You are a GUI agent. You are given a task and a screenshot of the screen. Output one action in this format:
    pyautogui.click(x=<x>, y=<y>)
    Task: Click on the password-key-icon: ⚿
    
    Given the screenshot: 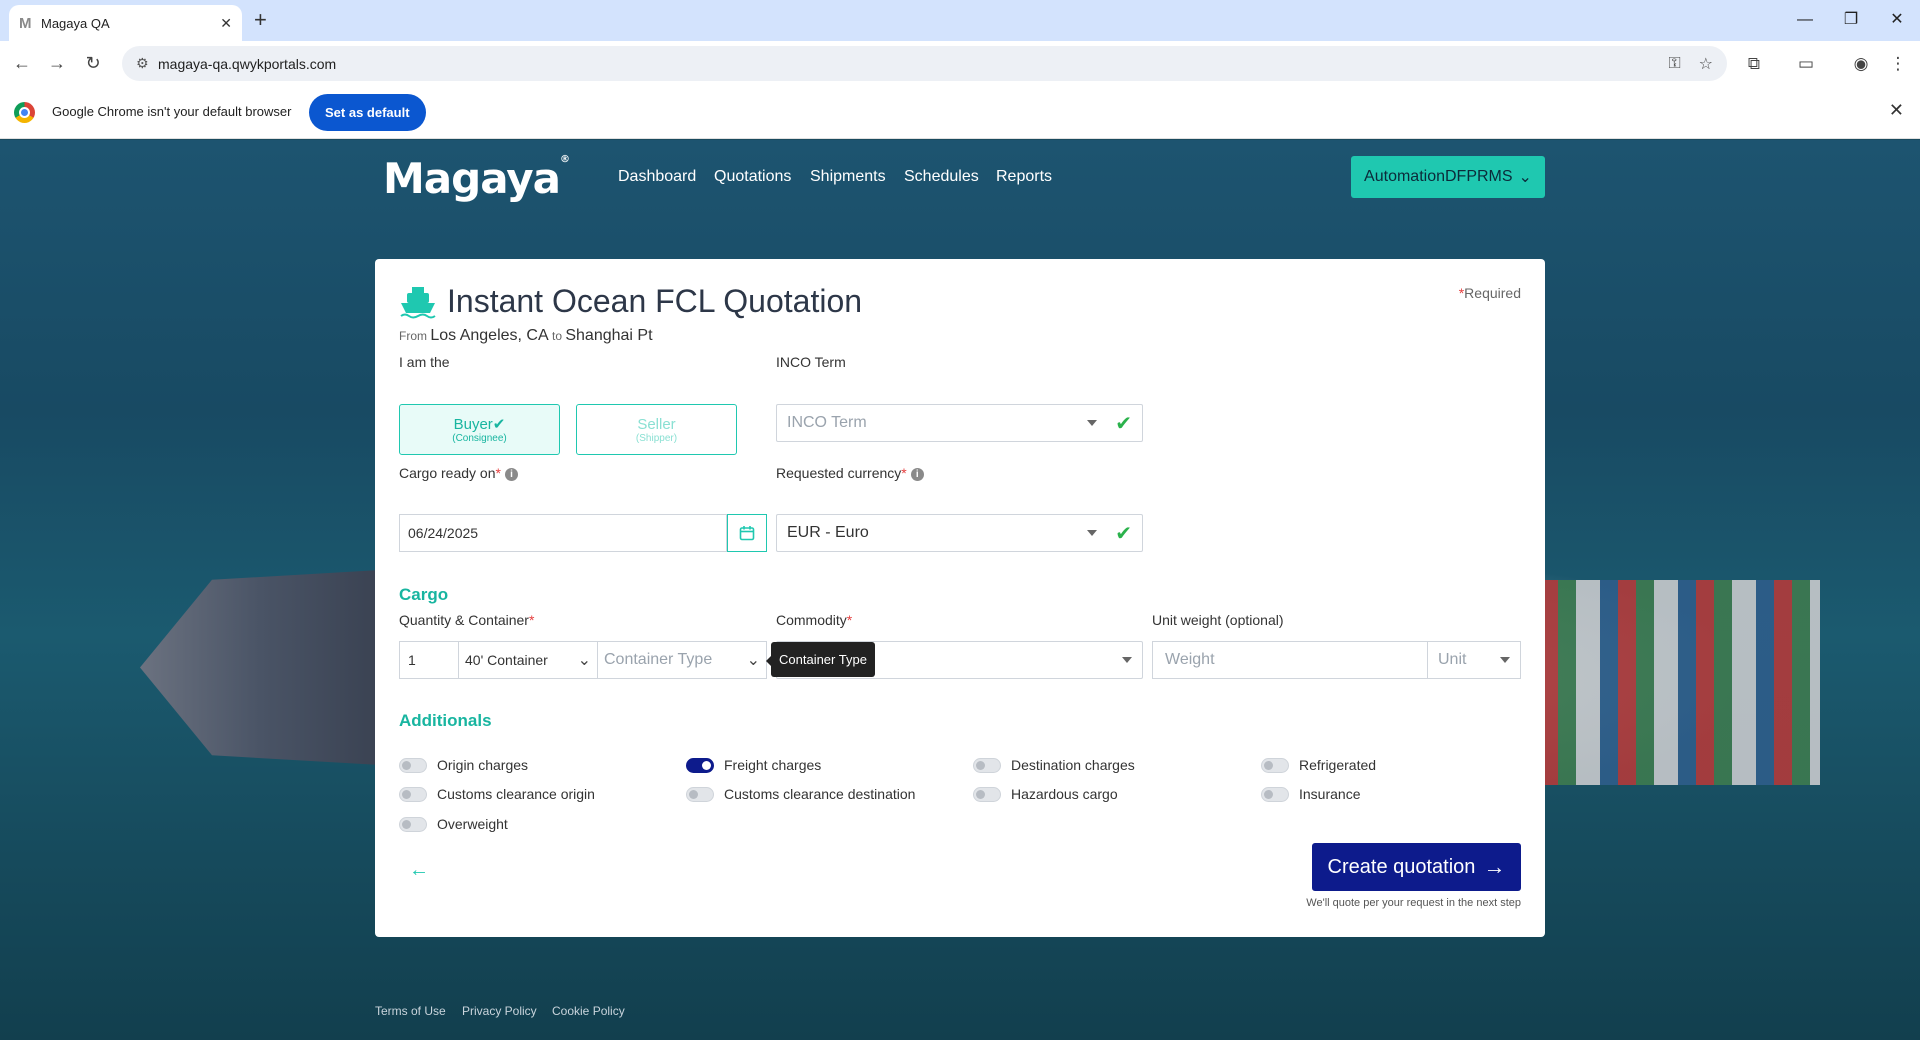 What is the action you would take?
    pyautogui.click(x=1674, y=64)
    